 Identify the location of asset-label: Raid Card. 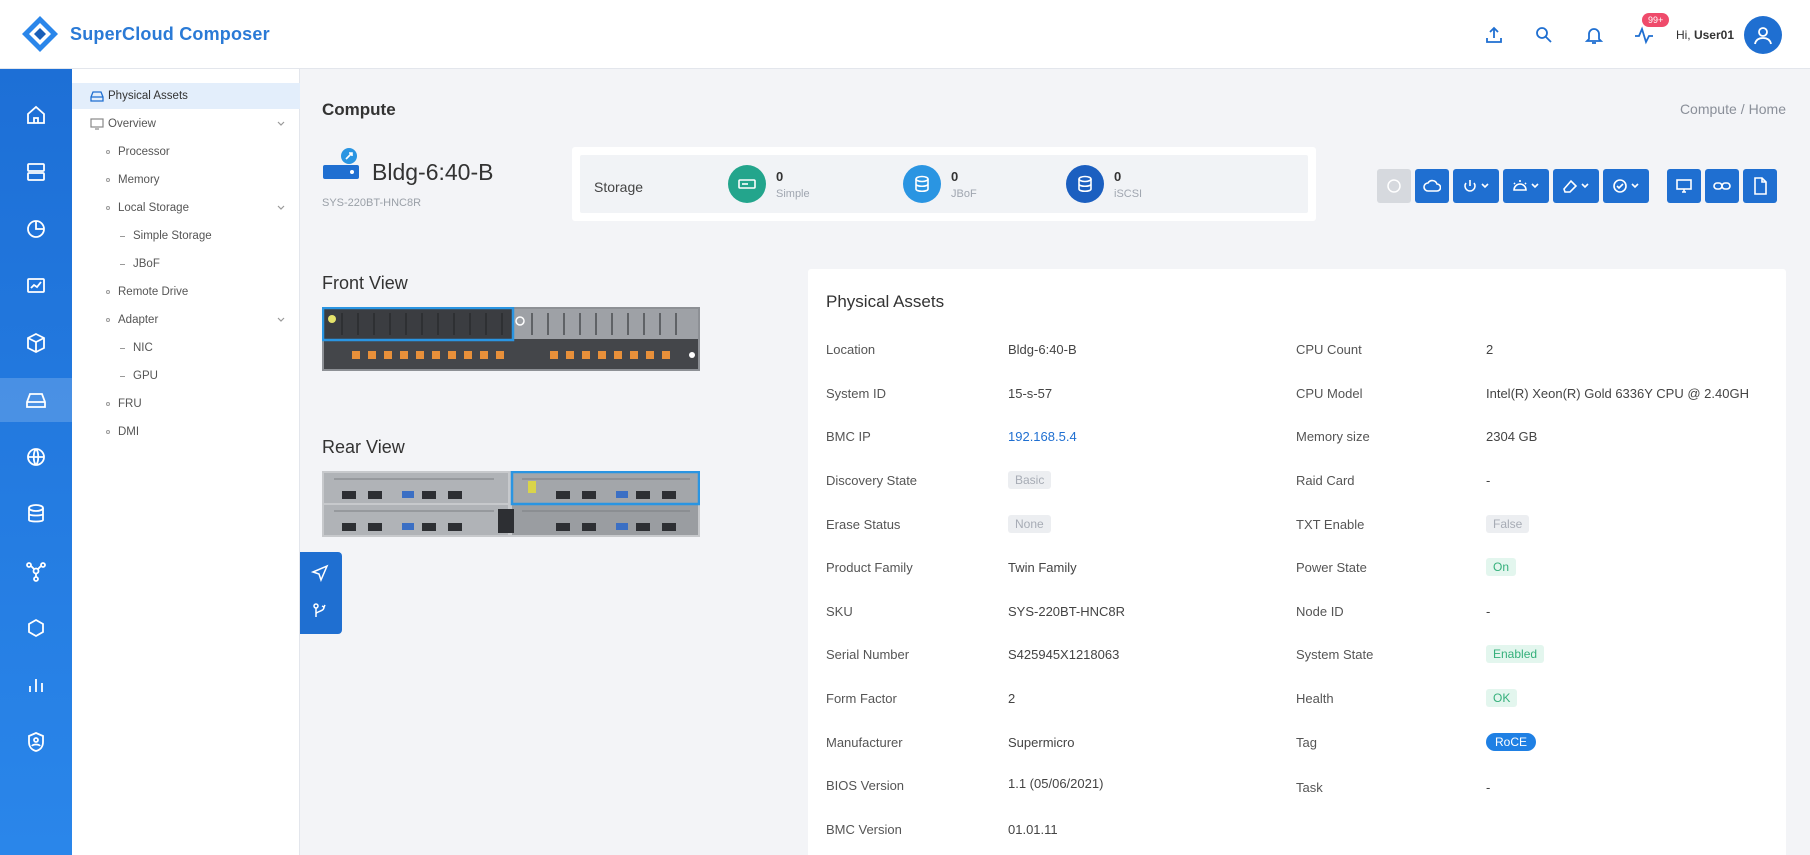
(1325, 480).